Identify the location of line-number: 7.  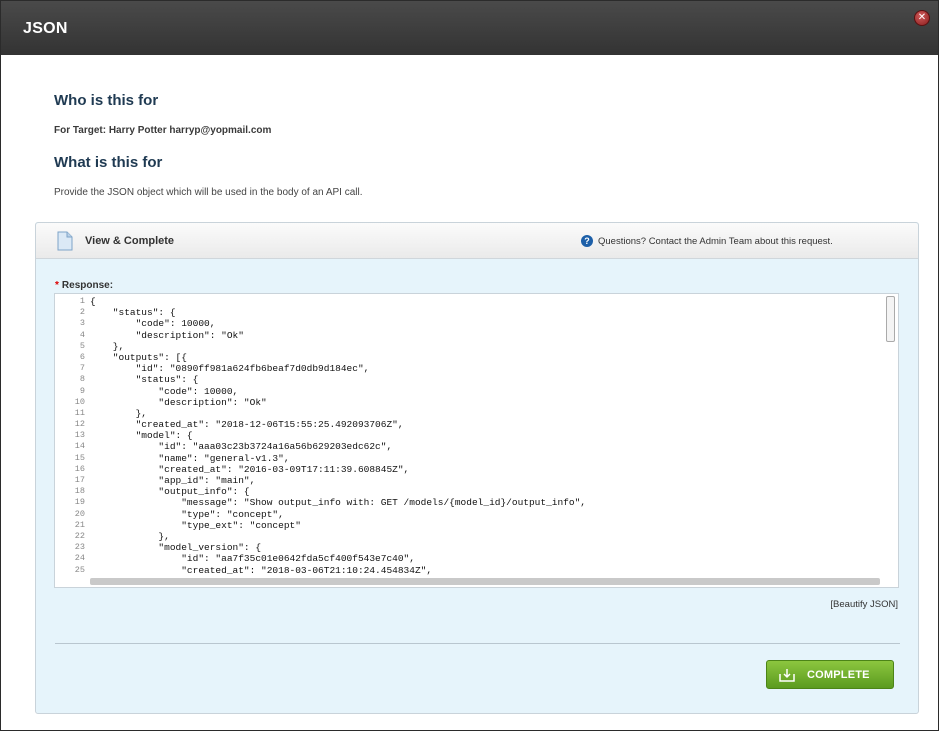
(82, 368).